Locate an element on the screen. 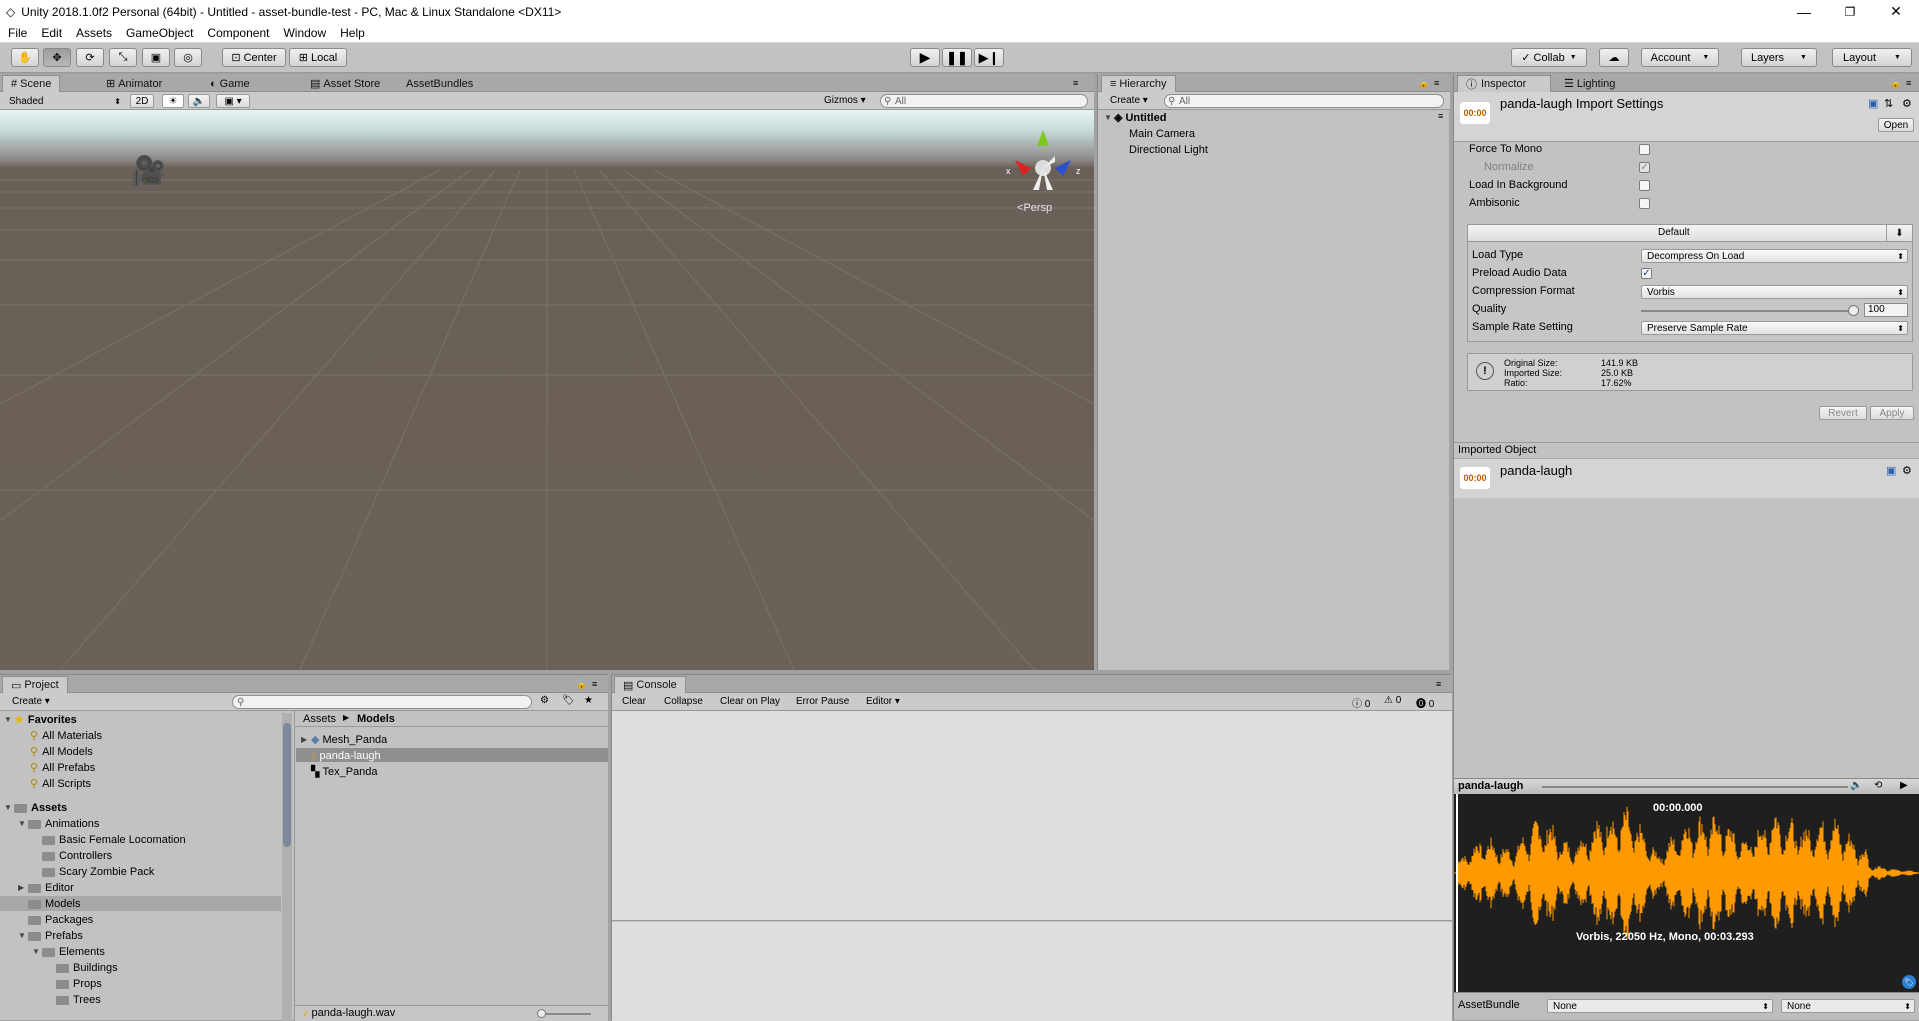  assets-root-row: ▼ Assets is located at coordinates (35, 807).